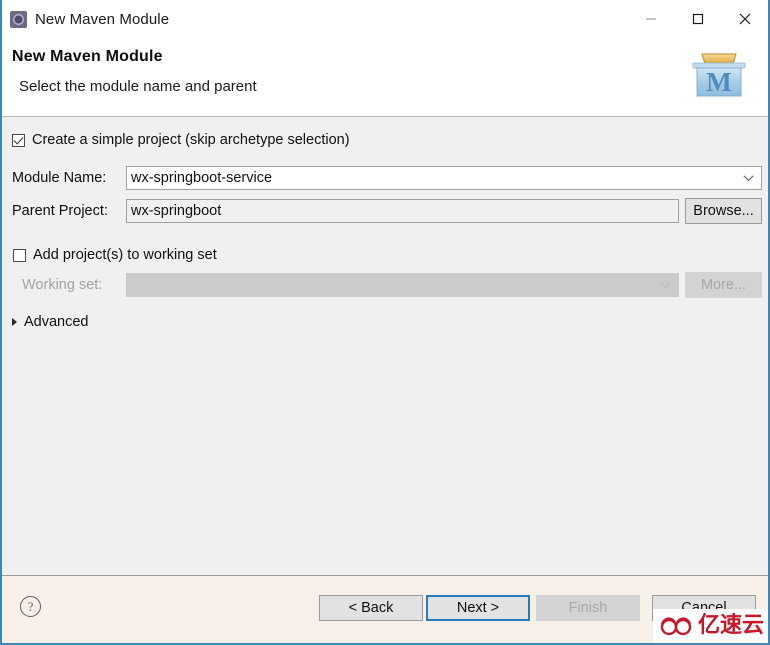 The height and width of the screenshot is (645, 770). What do you see at coordinates (138, 86) in the screenshot?
I see `page-subtitle: Select the module name and parent` at bounding box center [138, 86].